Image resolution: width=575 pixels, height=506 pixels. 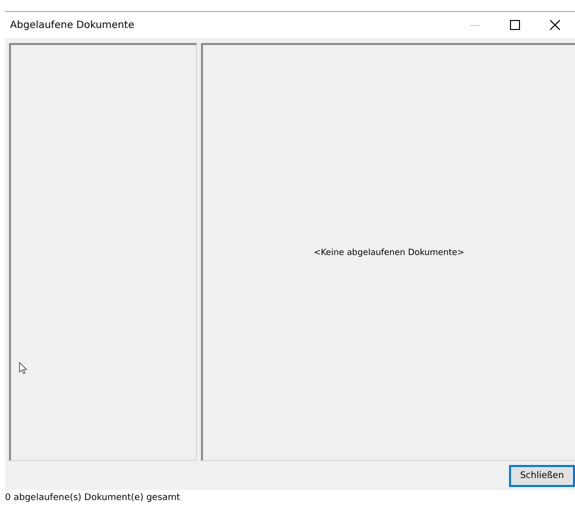 I want to click on window-title: Abgelaufene Dokumente, so click(x=73, y=25).